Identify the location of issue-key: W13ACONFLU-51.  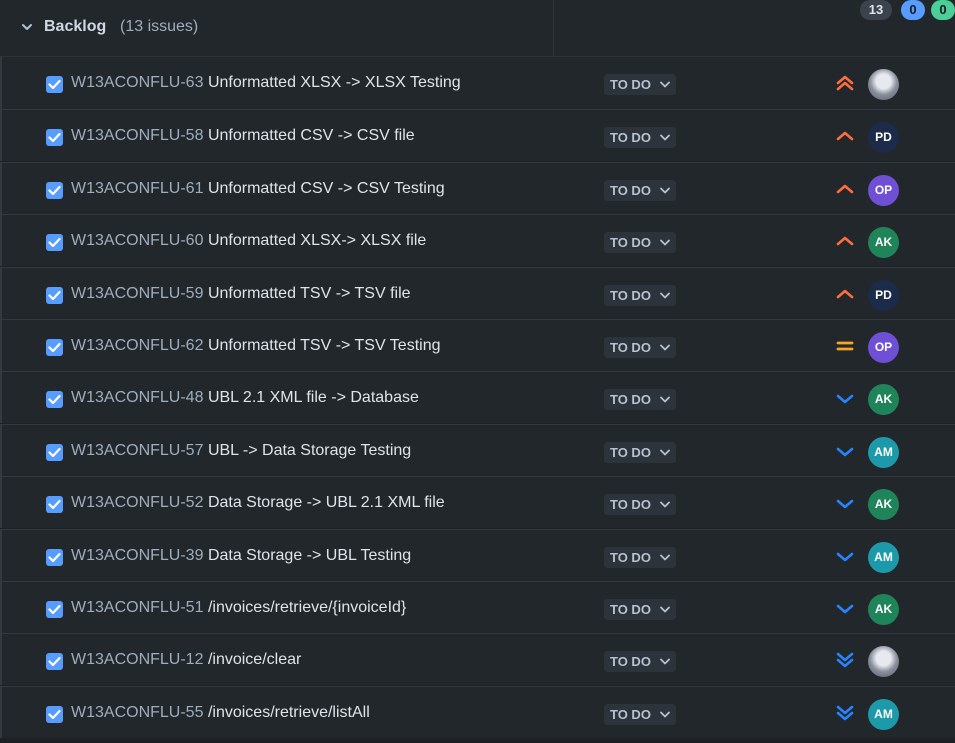
(137, 607).